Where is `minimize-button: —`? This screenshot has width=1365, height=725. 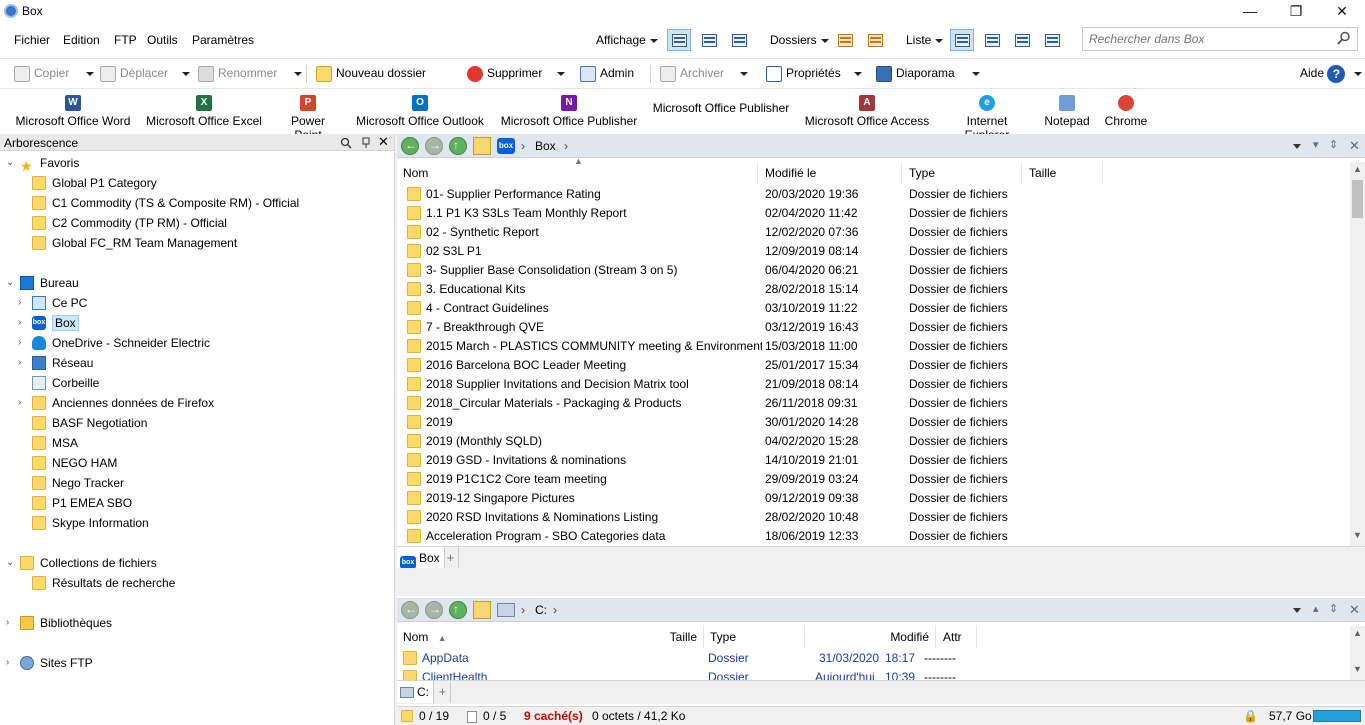
minimize-button: — is located at coordinates (1250, 12).